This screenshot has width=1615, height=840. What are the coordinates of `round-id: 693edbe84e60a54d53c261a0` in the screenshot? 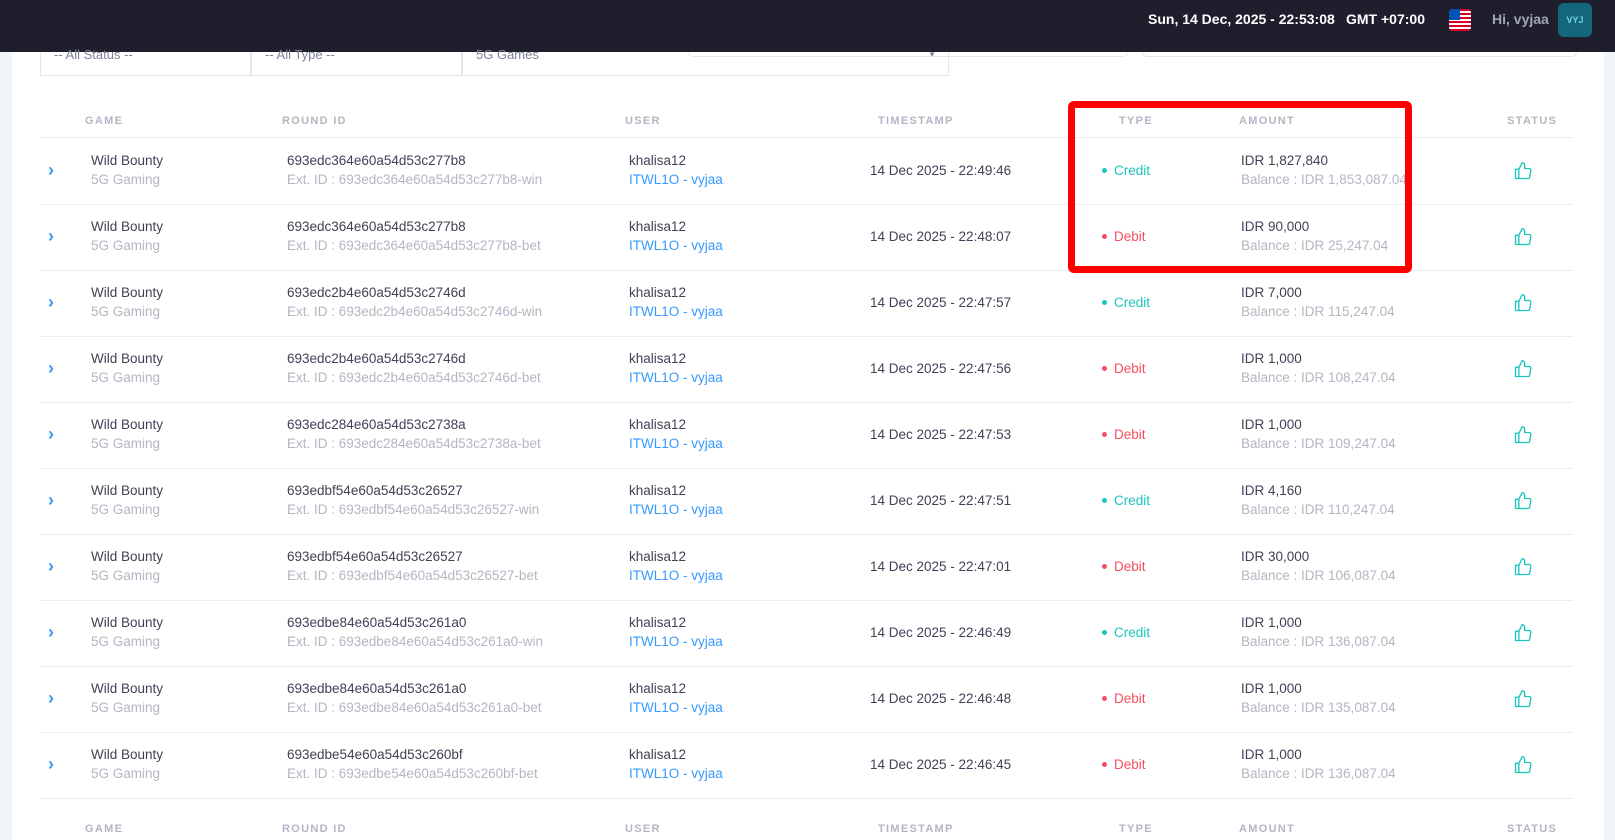 It's located at (377, 622).